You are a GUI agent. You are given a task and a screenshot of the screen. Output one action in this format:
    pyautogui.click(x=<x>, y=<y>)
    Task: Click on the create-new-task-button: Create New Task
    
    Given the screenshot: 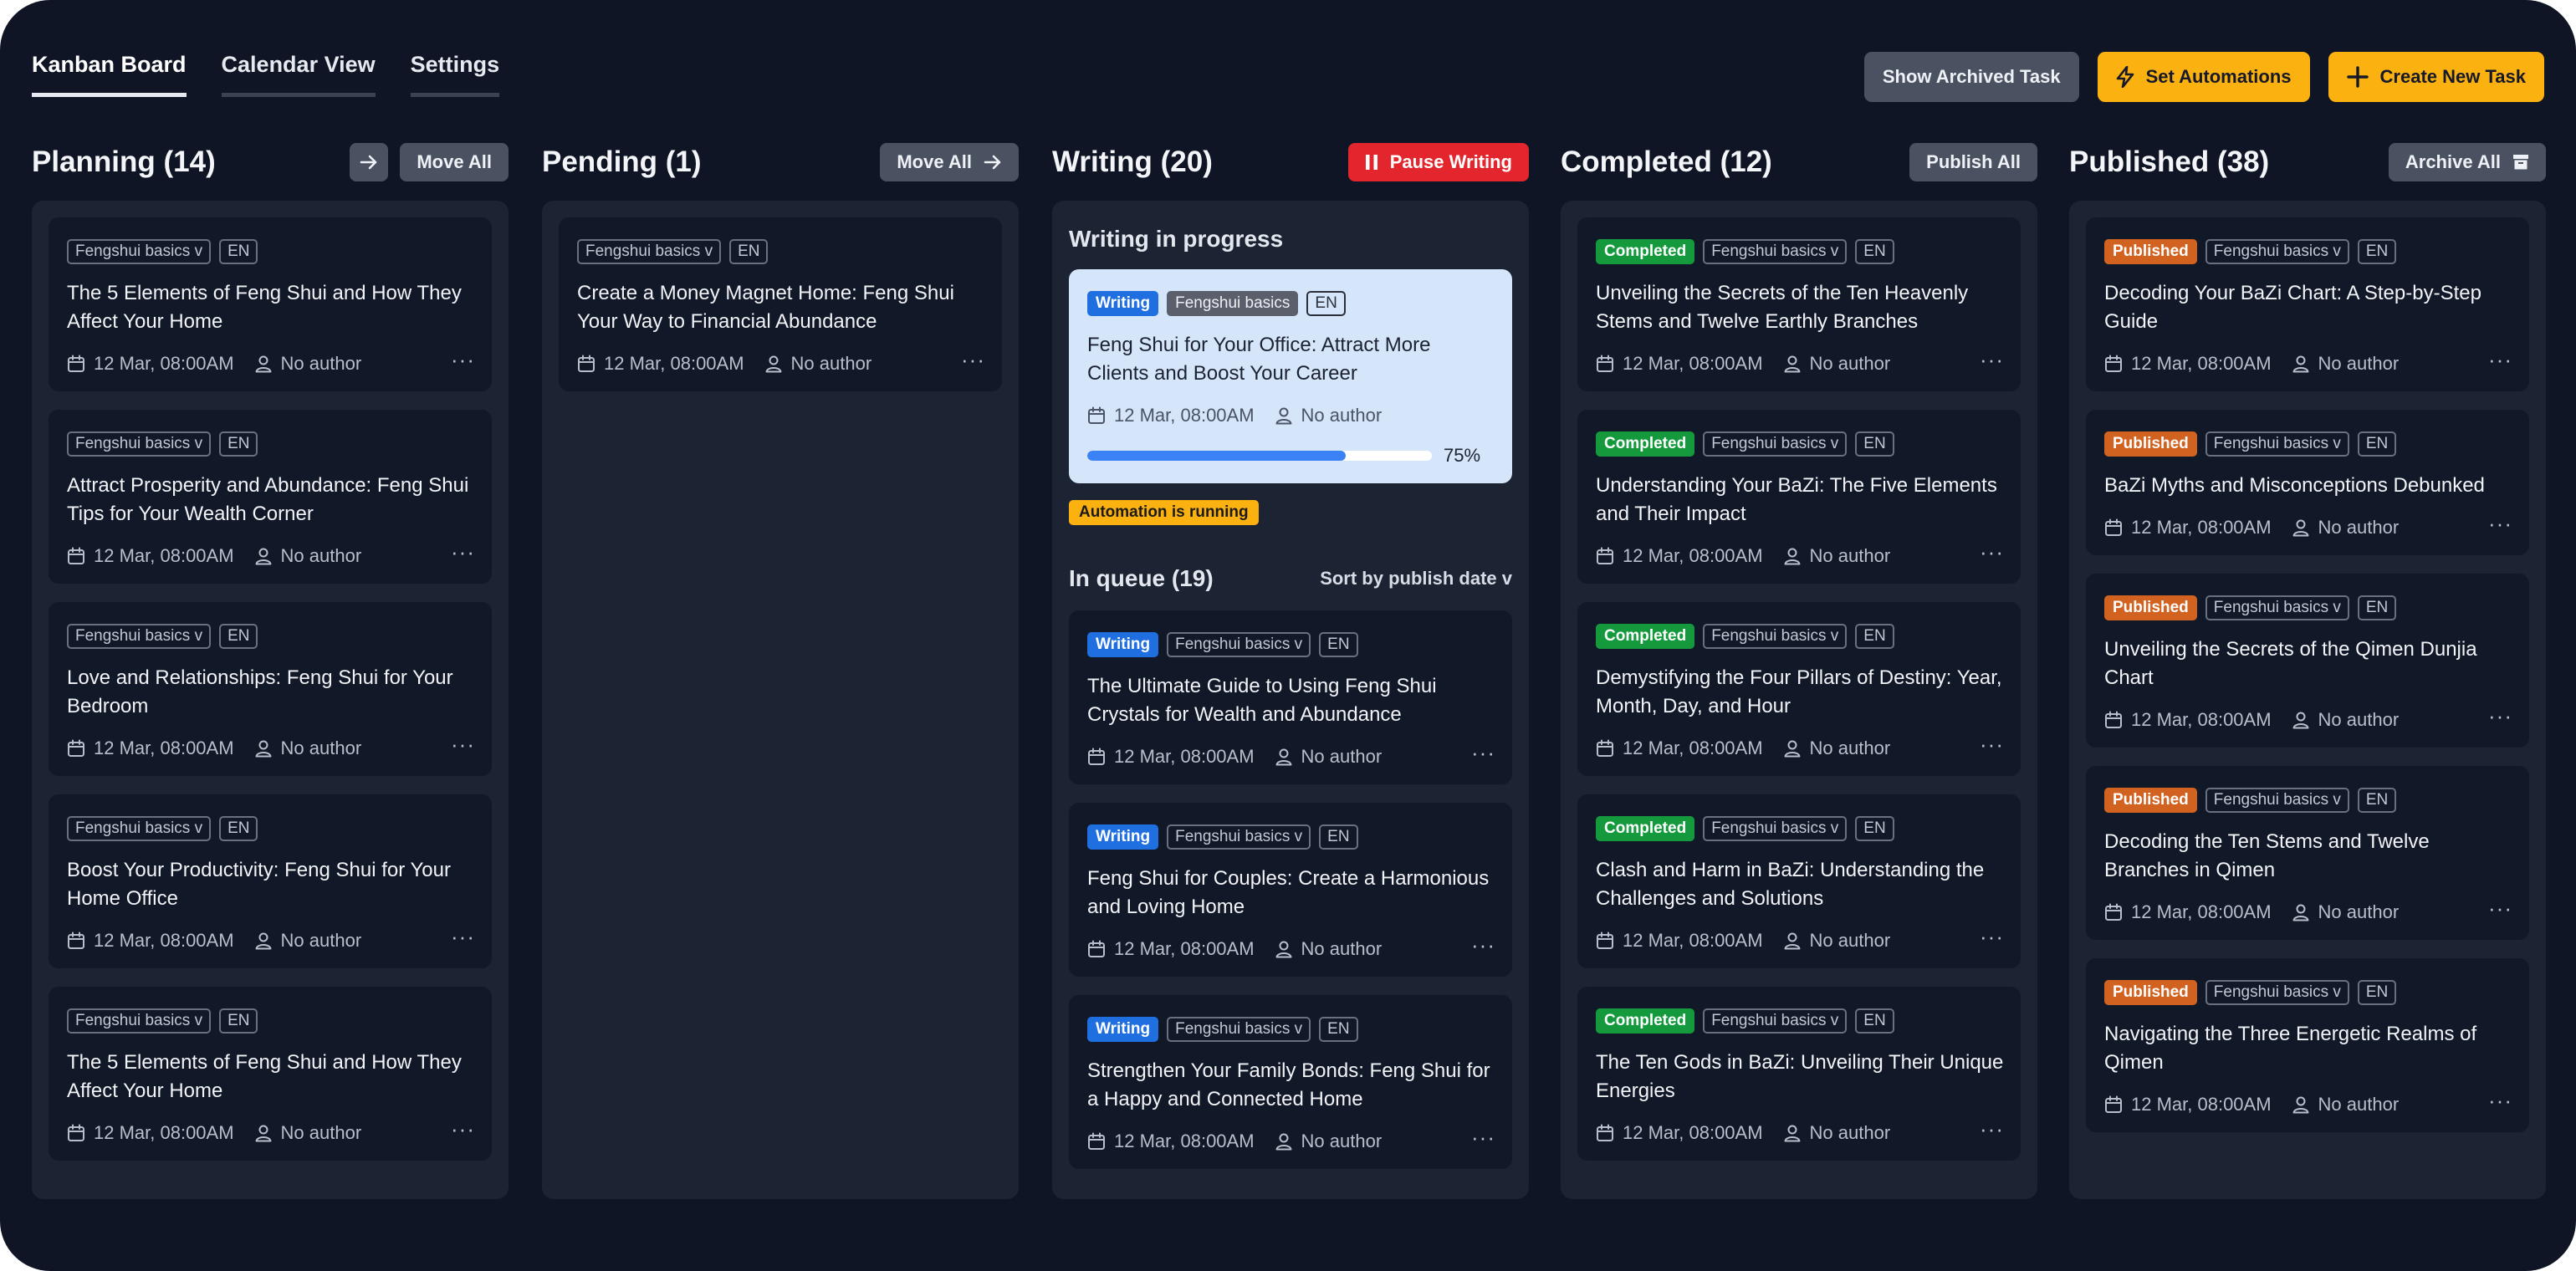 What is the action you would take?
    pyautogui.click(x=2436, y=77)
    